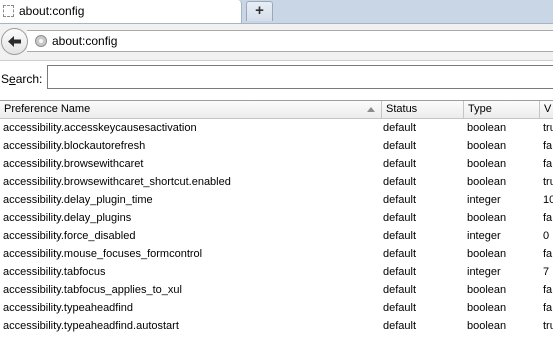 The height and width of the screenshot is (339, 553). What do you see at coordinates (67, 218) in the screenshot?
I see `preference-name-cell: accessibility.delay_plugins` at bounding box center [67, 218].